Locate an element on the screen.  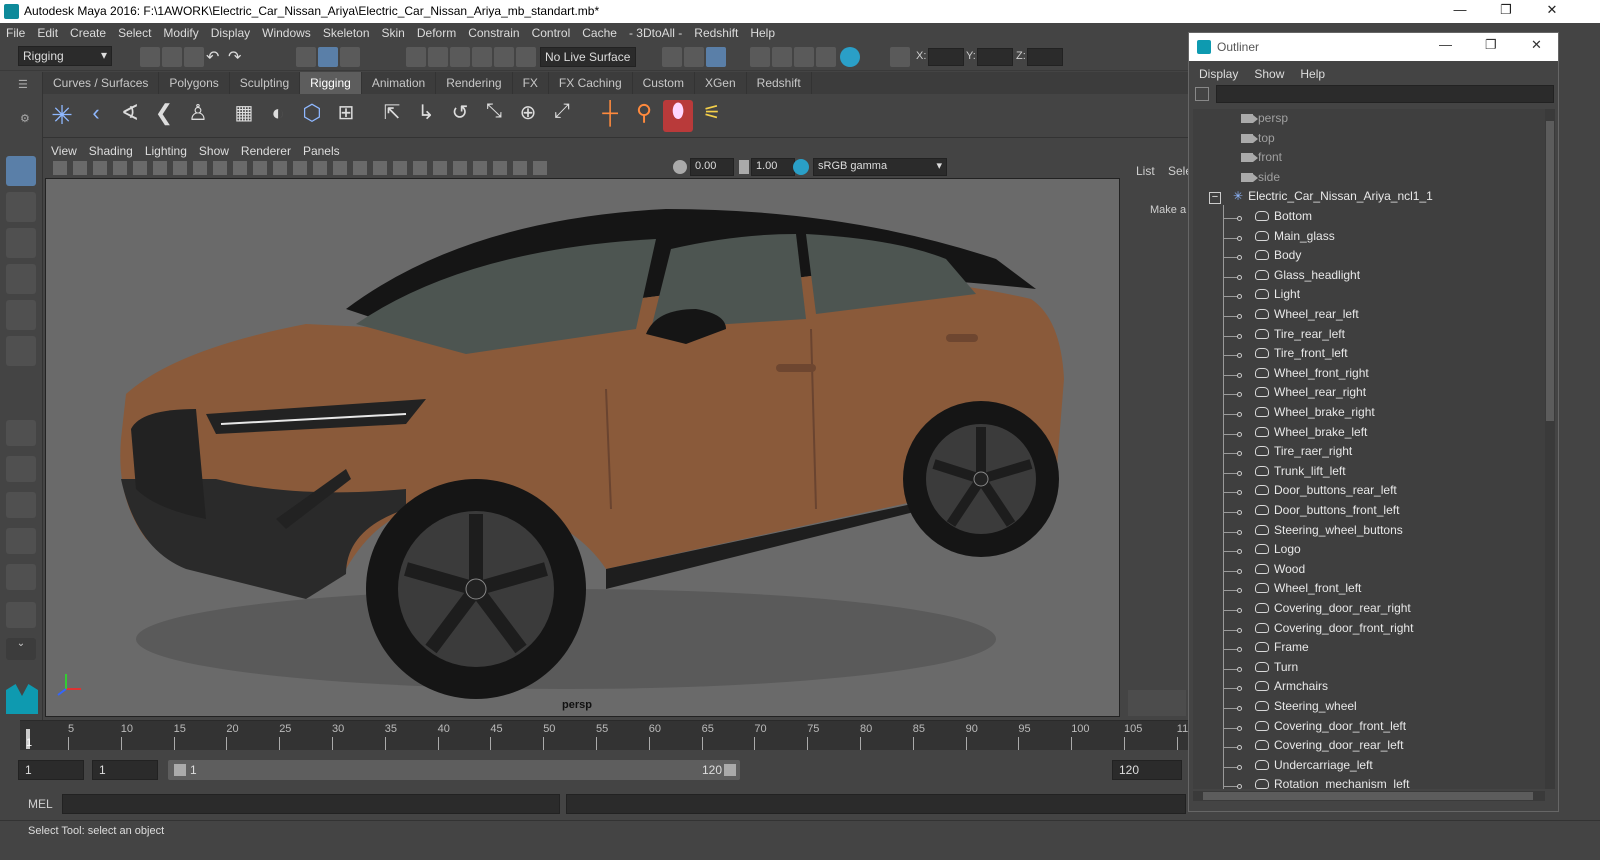
menu-file: File is located at coordinates (15, 33).